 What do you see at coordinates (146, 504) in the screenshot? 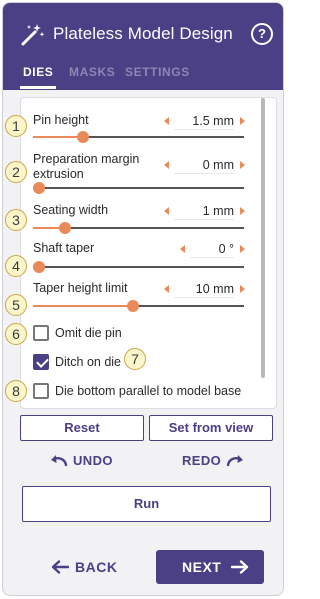
I see `run-button: Run` at bounding box center [146, 504].